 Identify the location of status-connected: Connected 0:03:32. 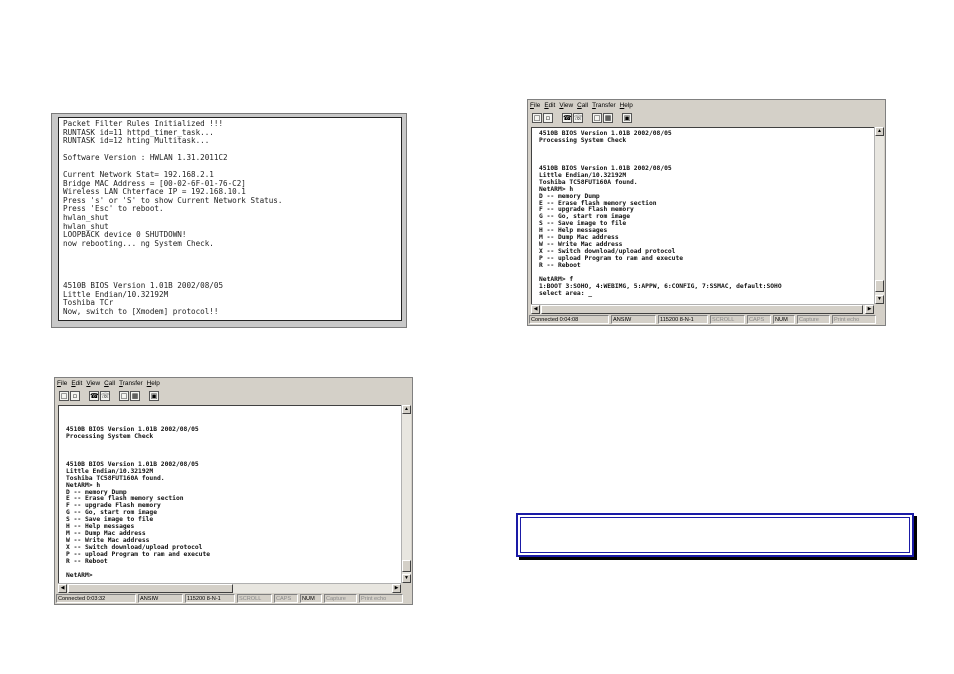
(96, 598).